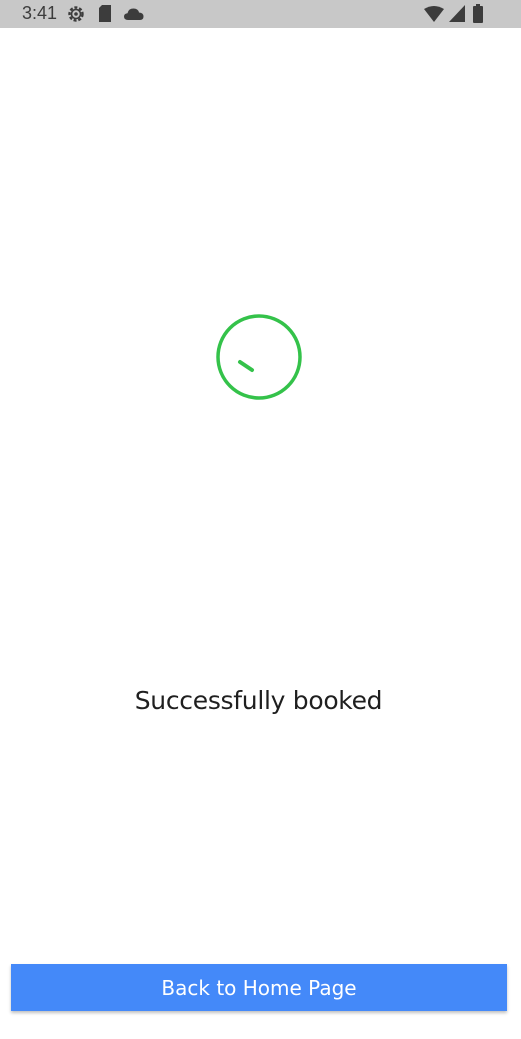  I want to click on signal-icon, so click(457, 16).